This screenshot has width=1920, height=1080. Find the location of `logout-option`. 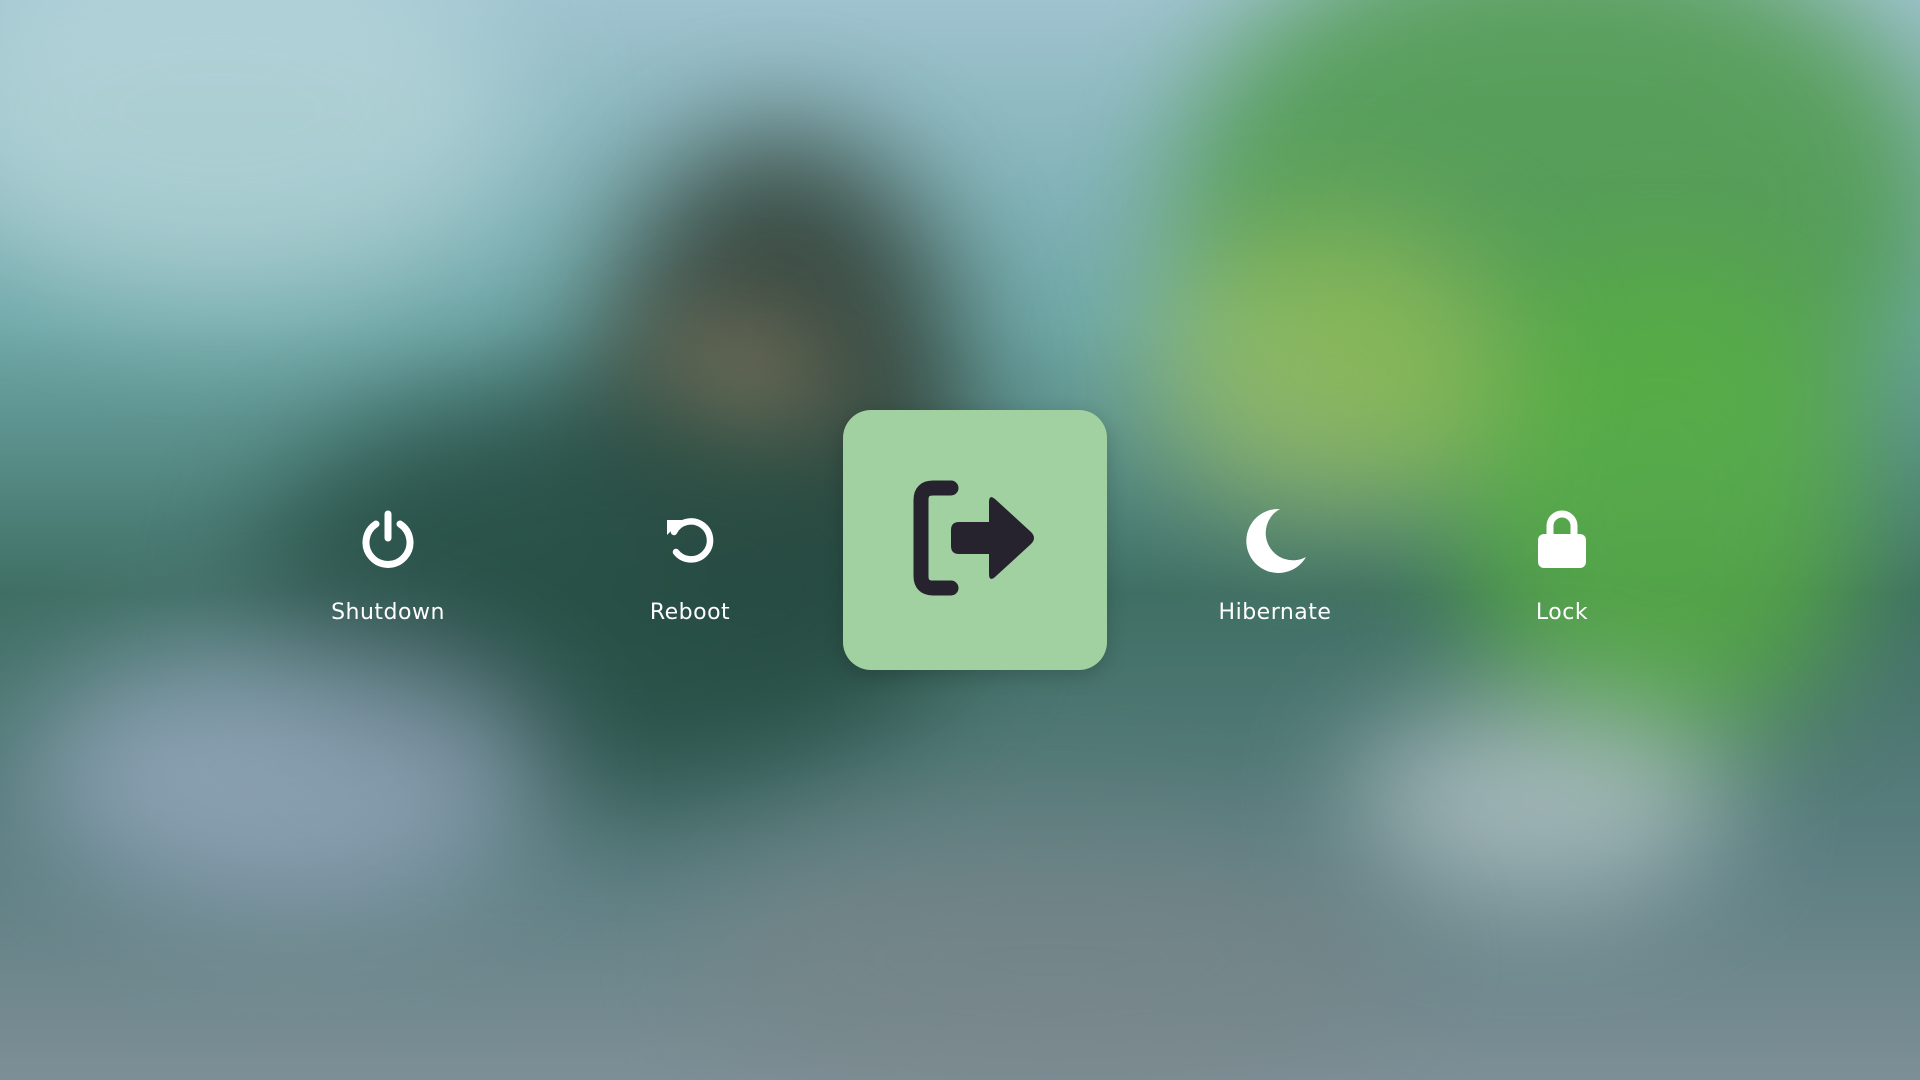

logout-option is located at coordinates (975, 540).